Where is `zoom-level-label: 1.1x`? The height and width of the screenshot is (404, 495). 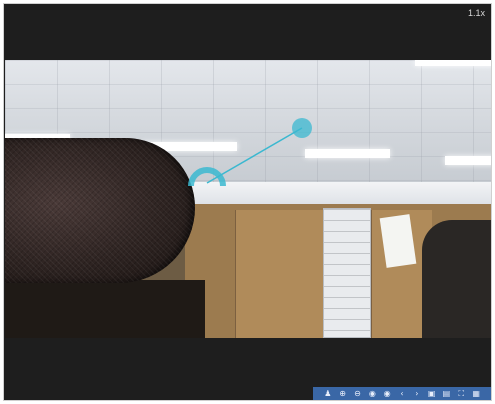
zoom-level-label: 1.1x is located at coordinates (476, 13).